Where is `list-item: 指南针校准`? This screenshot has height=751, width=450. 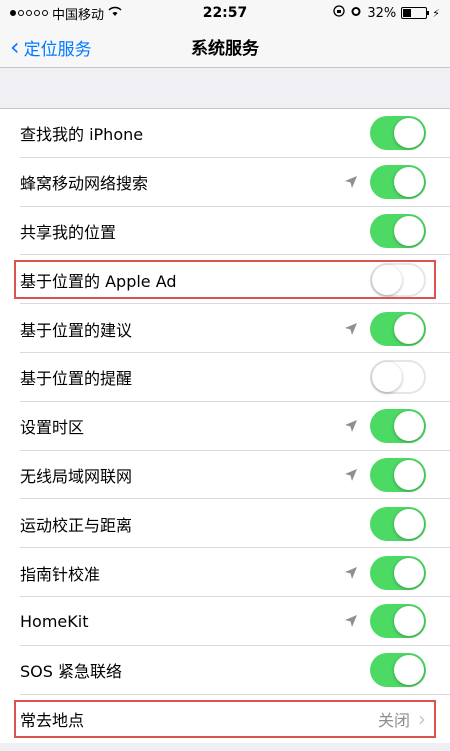
list-item: 指南针校准 is located at coordinates (225, 572).